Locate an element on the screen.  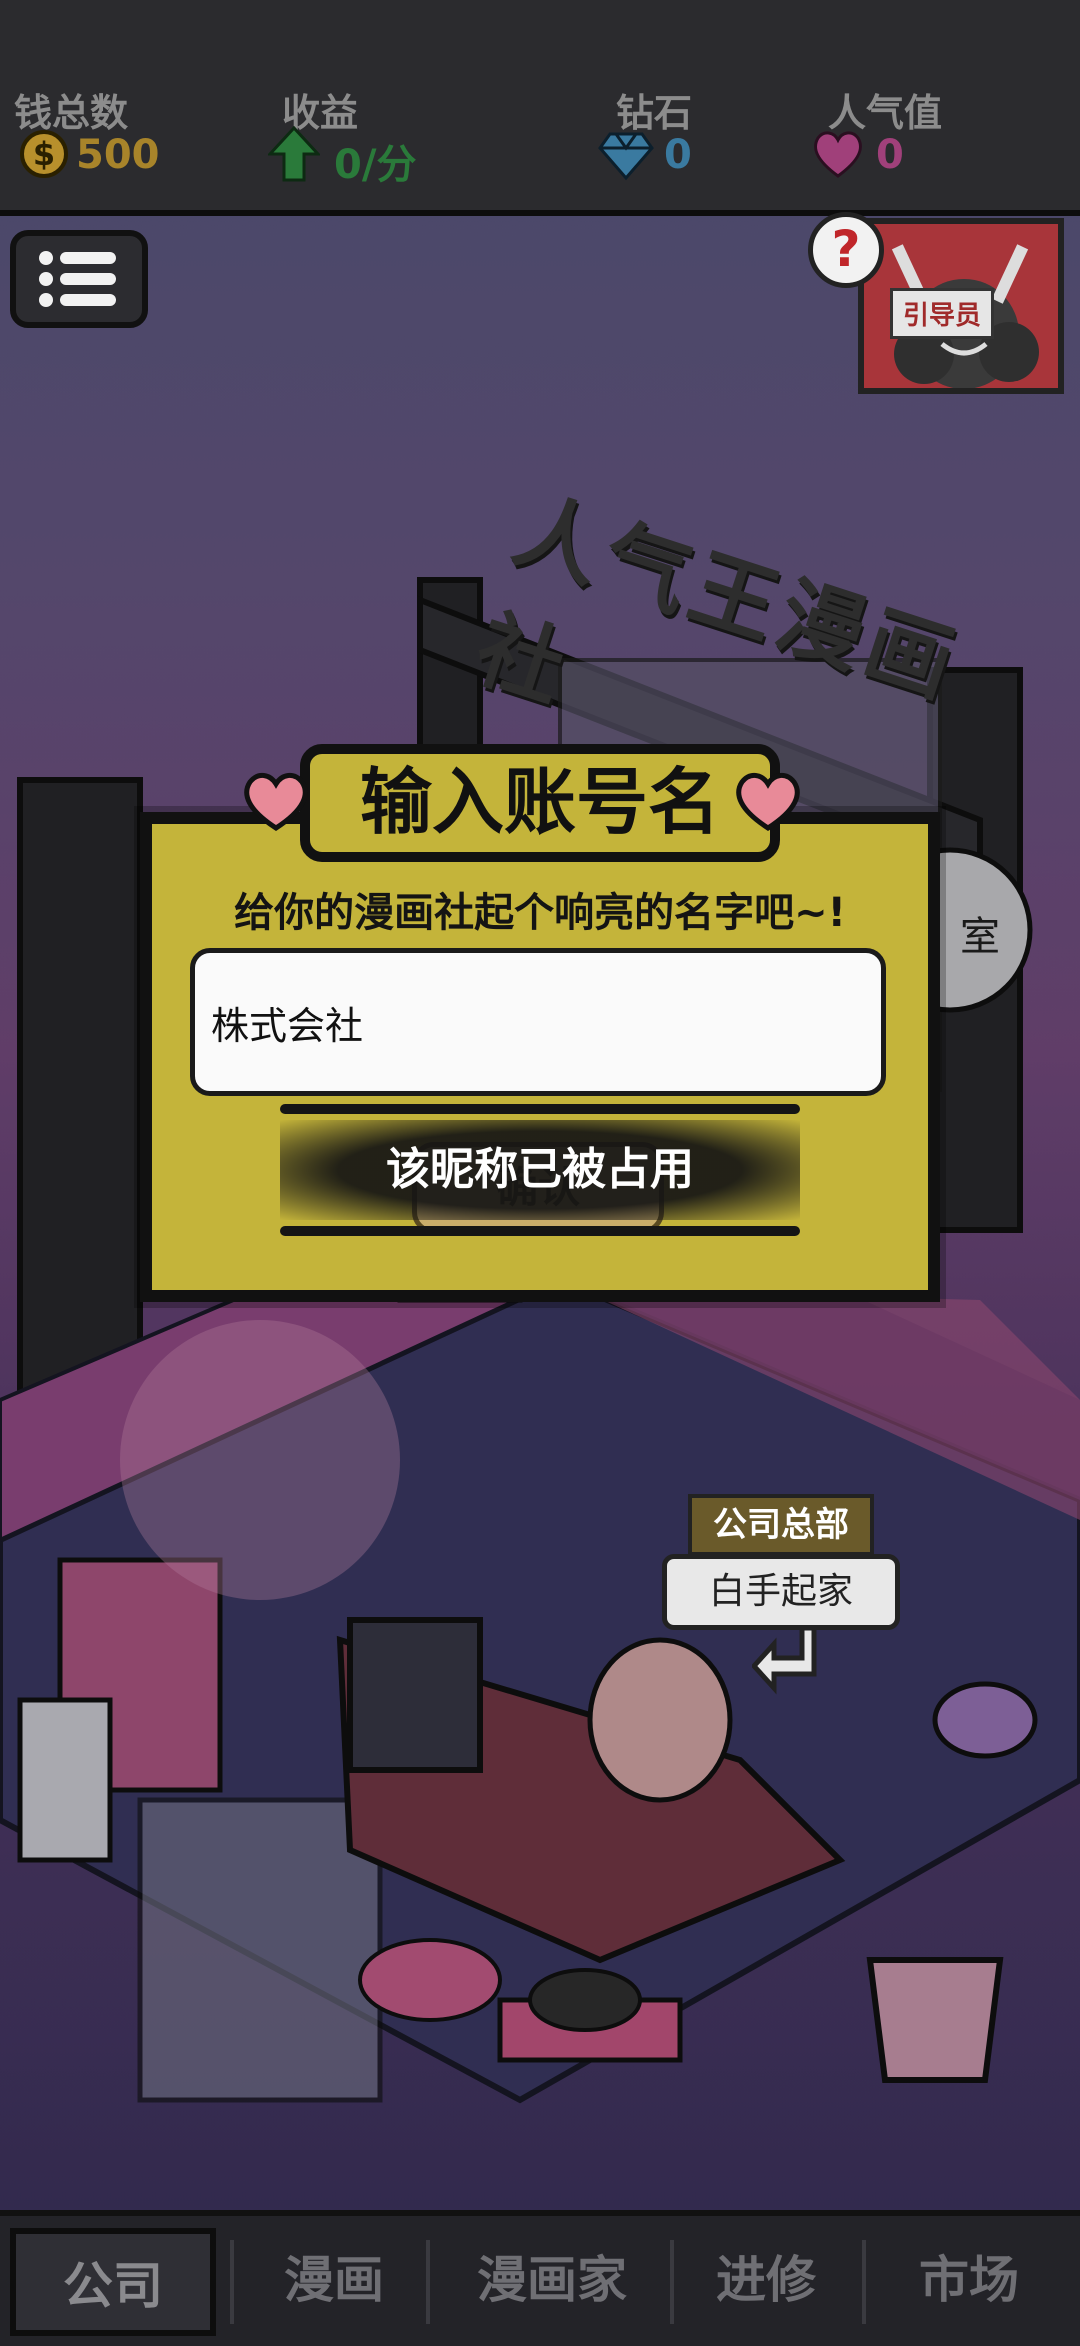
money-label: 钱总数 is located at coordinates (71, 113).